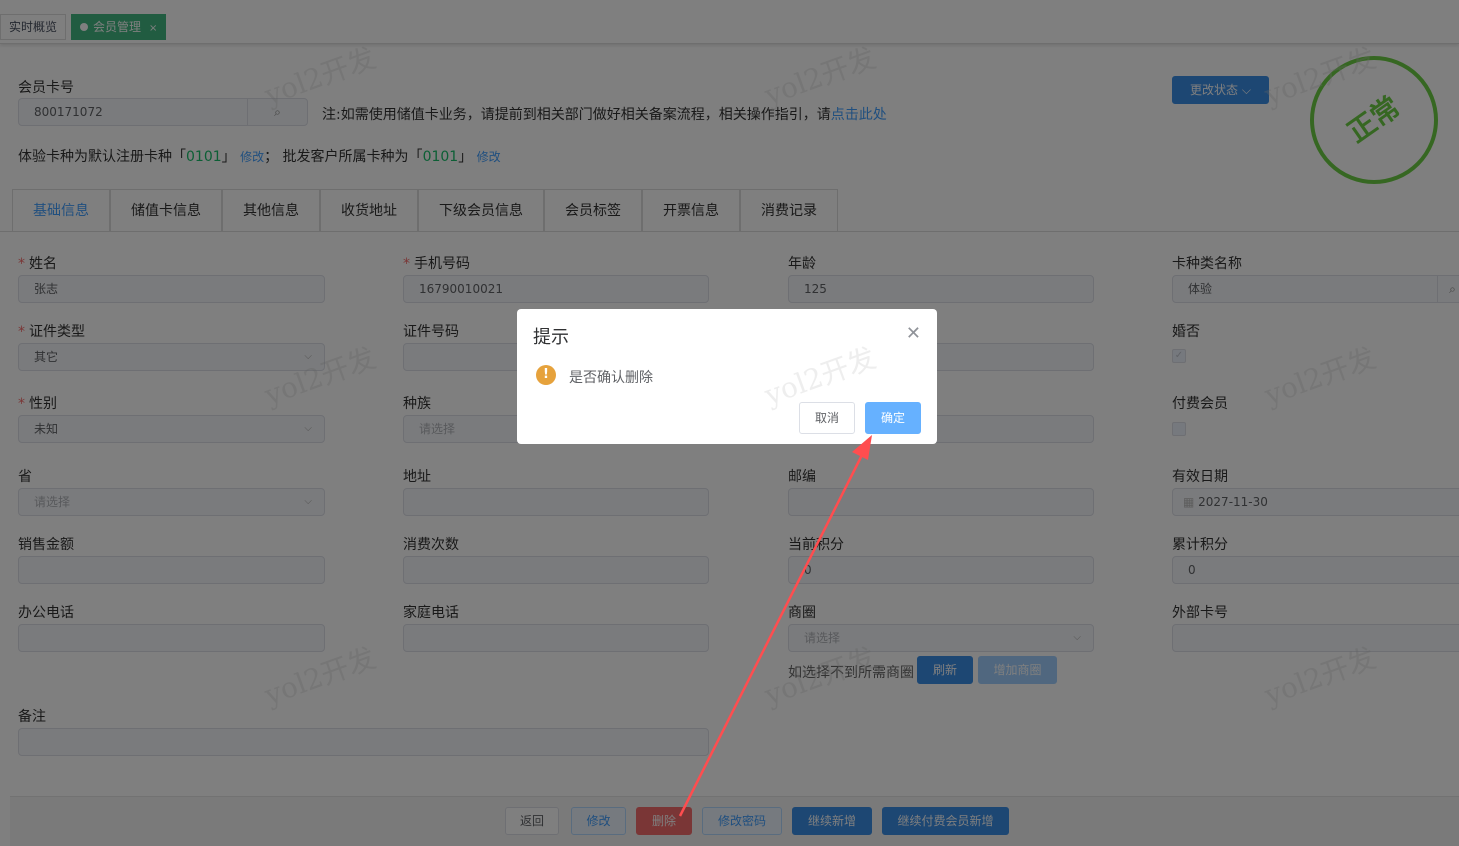  I want to click on arrow-head, so click(862, 447).